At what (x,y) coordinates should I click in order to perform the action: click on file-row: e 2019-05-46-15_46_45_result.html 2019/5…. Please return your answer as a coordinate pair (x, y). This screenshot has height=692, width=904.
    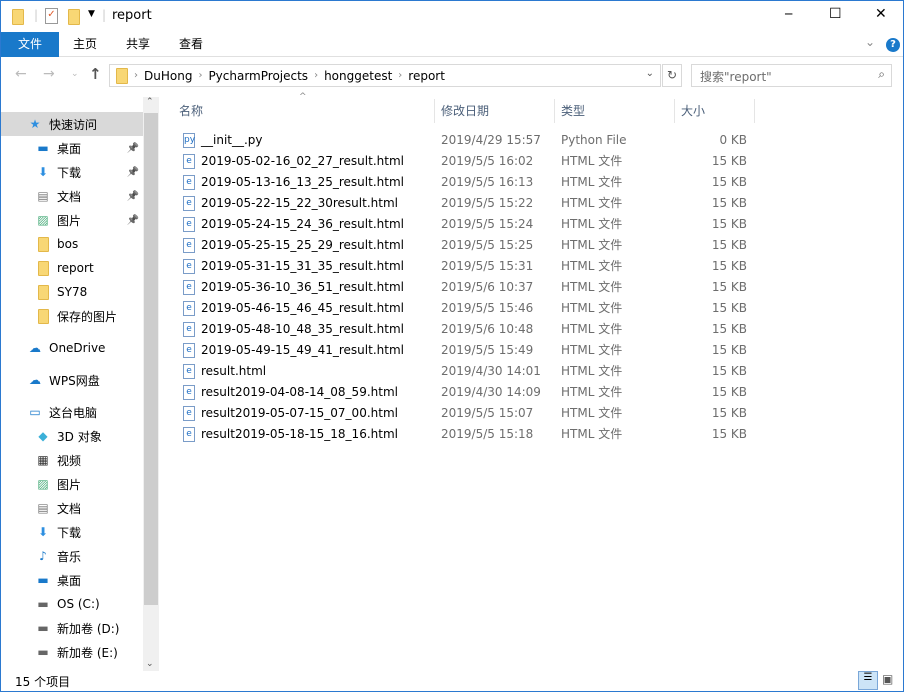
    Looking at the image, I should click on (468, 308).